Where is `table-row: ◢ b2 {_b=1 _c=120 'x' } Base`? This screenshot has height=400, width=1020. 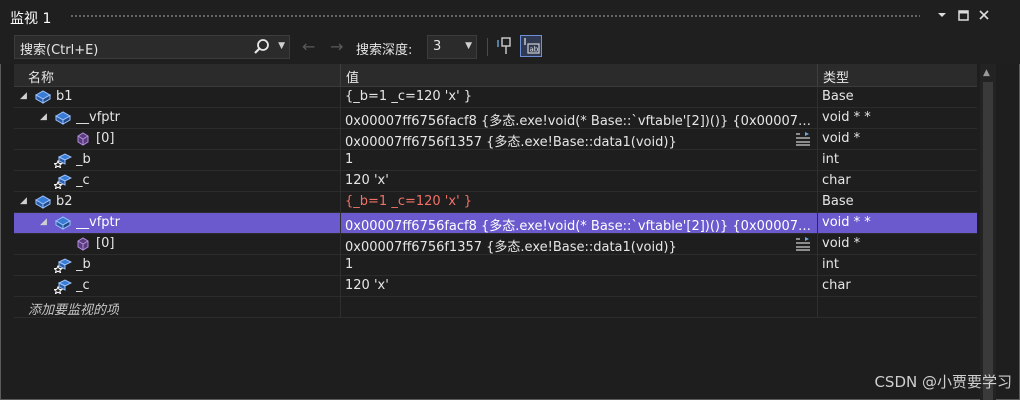
table-row: ◢ b2 {_b=1 _c=120 'x' } Base is located at coordinates (495, 202).